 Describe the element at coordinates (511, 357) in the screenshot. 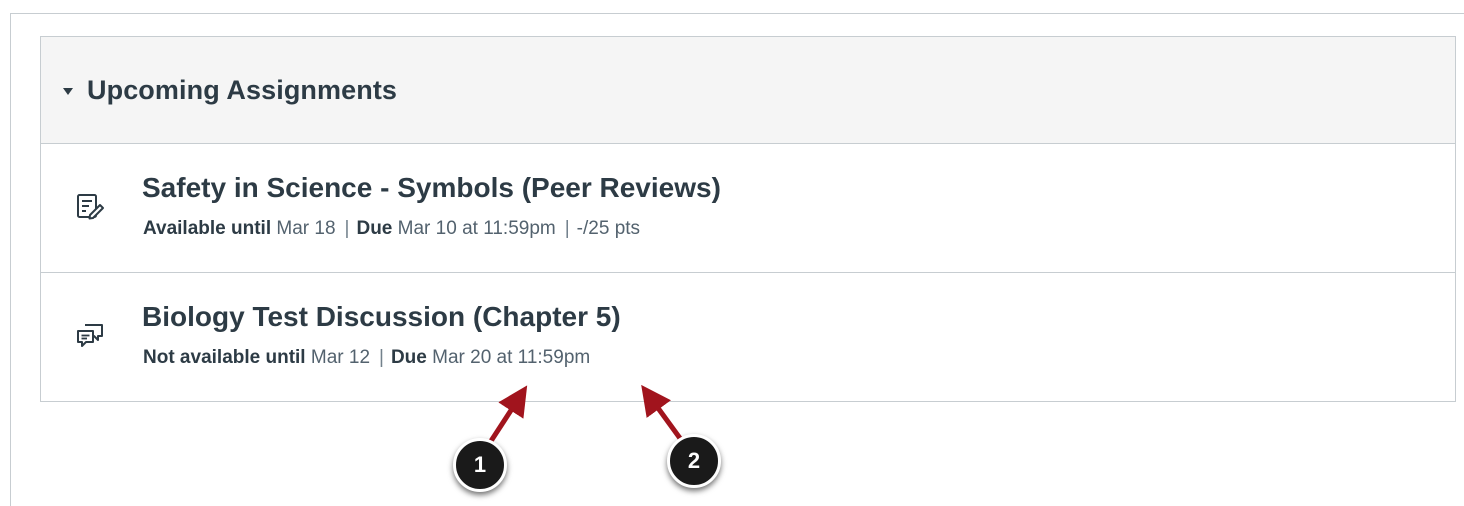

I see `due-date: Mar 20 at 11:59pm` at that location.